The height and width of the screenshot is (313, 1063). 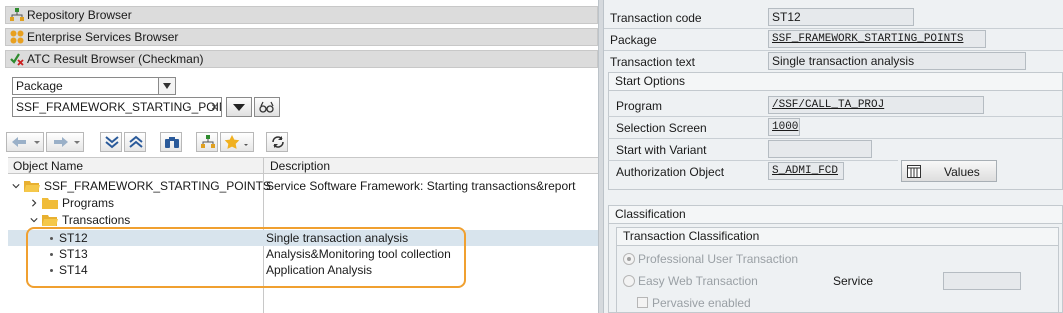 I want to click on table-icon, so click(x=914, y=171).